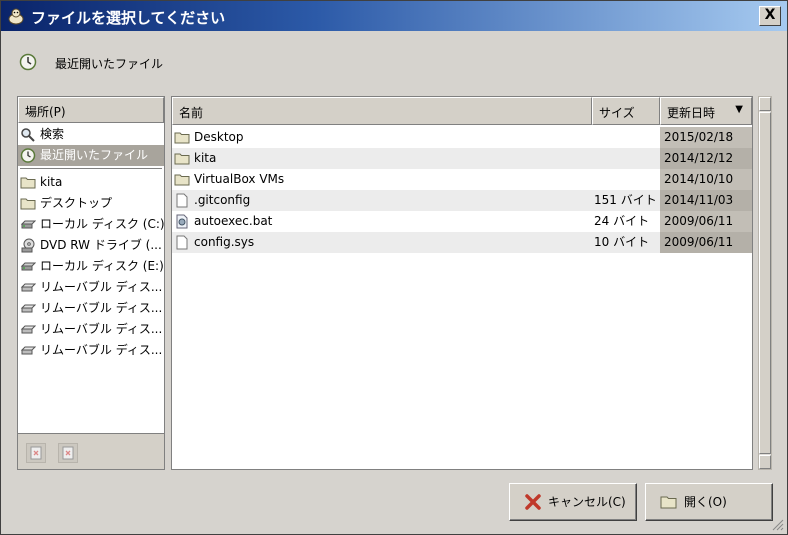 Image resolution: width=788 pixels, height=535 pixels. Describe the element at coordinates (706, 200) in the screenshot. I see `file-modified: 2014/11/03` at that location.